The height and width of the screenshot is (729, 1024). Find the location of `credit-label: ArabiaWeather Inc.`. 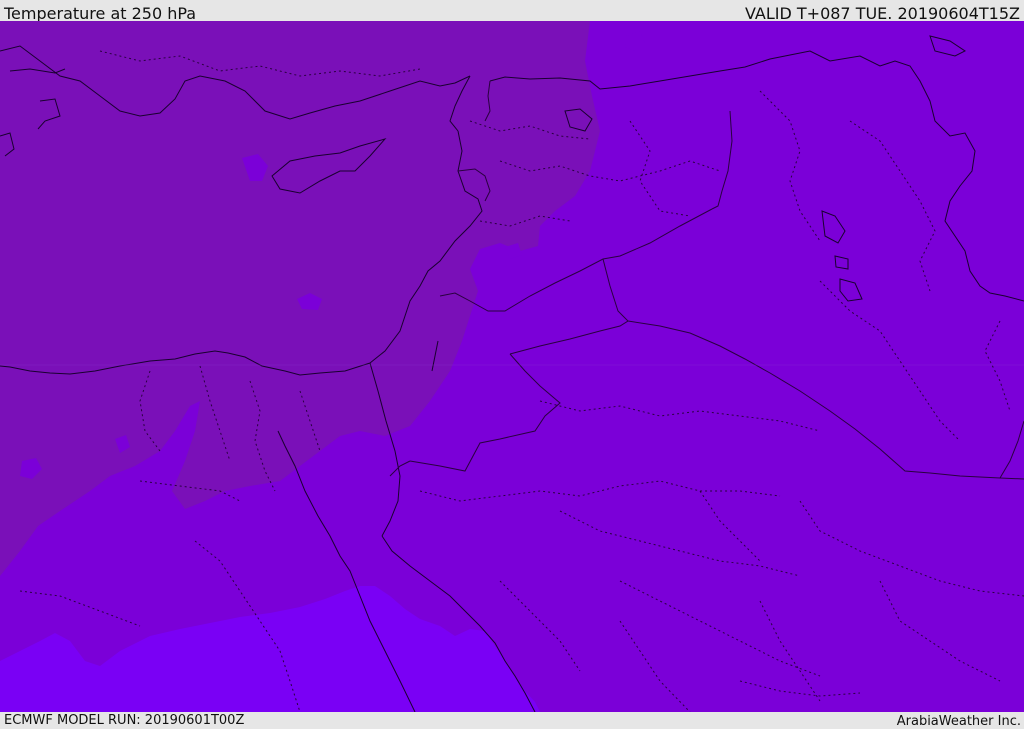

credit-label: ArabiaWeather Inc. is located at coordinates (958, 721).